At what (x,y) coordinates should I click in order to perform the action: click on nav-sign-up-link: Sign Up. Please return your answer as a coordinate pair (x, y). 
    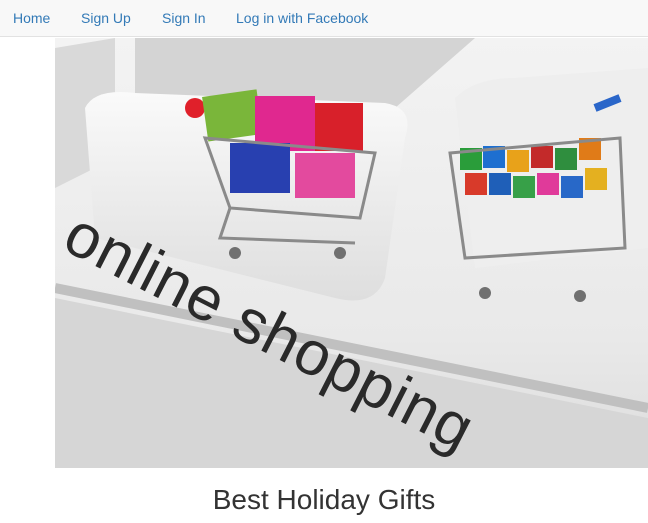
    Looking at the image, I should click on (106, 18).